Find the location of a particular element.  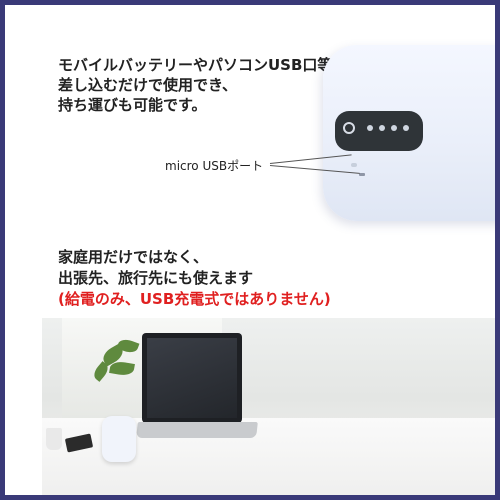

headline-line-1: モバイルバッテリーやパソコンUSB口等に is located at coordinates (203, 65).